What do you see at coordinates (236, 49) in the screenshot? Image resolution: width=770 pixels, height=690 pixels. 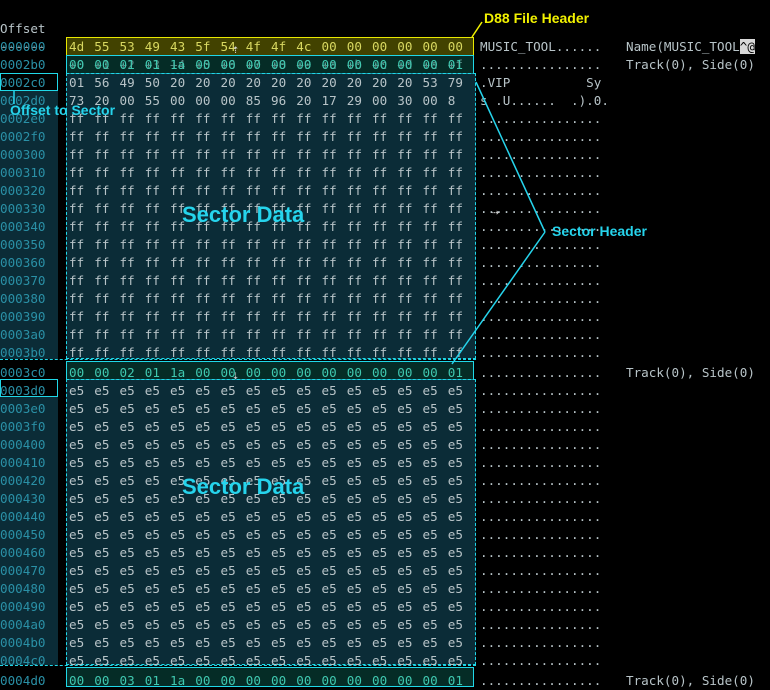 I see `cursor-up-icon: ⇡` at bounding box center [236, 49].